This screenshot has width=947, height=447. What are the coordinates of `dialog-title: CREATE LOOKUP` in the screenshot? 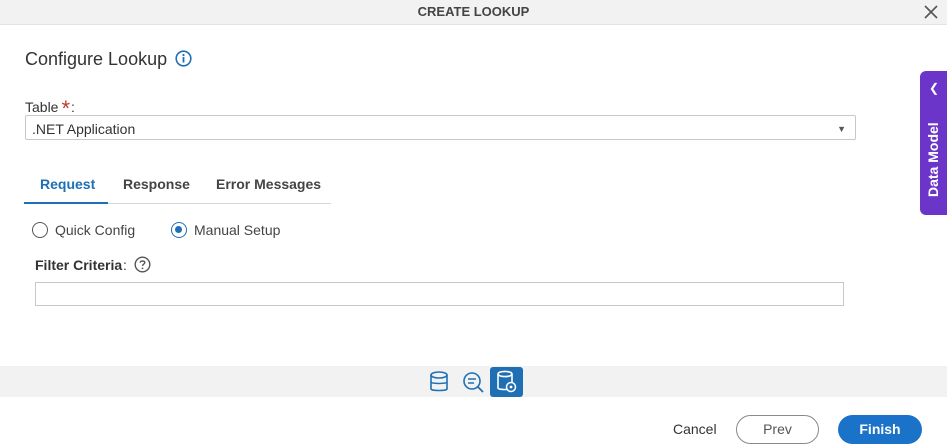 It's located at (473, 11).